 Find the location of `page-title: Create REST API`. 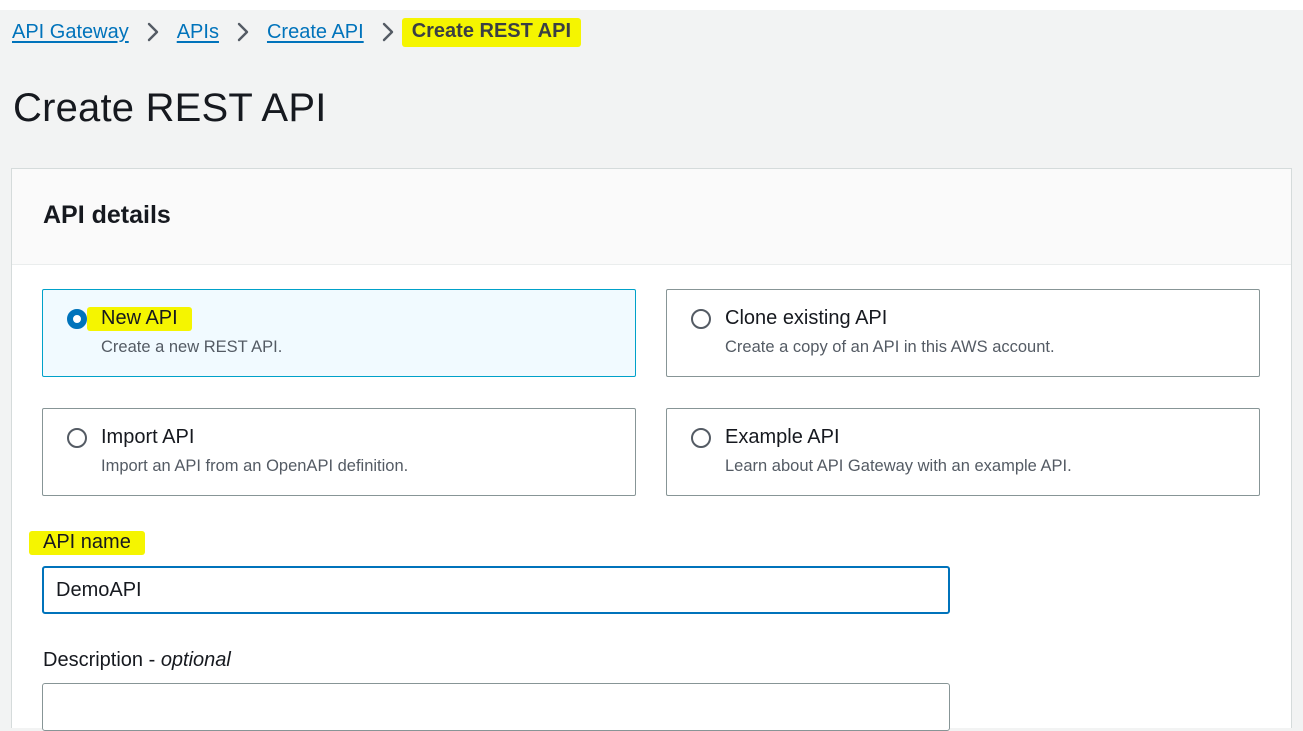

page-title: Create REST API is located at coordinates (170, 108).